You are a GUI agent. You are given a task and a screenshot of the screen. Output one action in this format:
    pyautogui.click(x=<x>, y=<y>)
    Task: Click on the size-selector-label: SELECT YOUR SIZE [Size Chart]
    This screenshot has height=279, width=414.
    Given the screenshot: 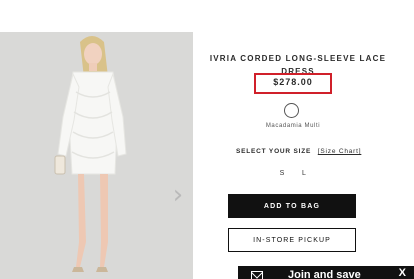 What is the action you would take?
    pyautogui.click(x=298, y=151)
    